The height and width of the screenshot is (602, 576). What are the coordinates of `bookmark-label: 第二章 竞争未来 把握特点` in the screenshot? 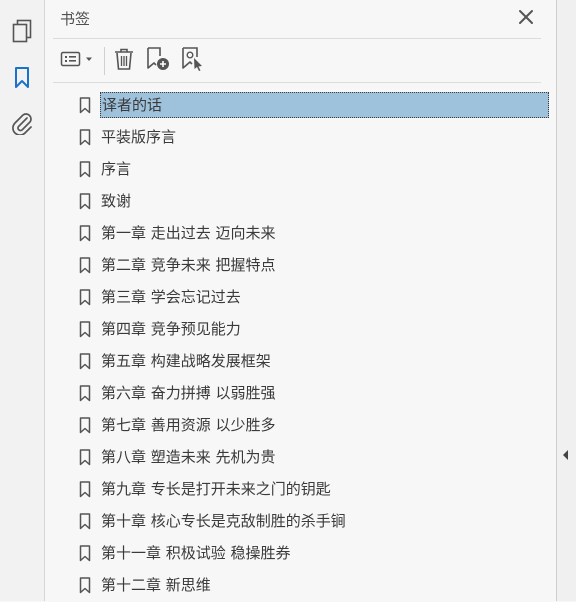 It's located at (188, 265).